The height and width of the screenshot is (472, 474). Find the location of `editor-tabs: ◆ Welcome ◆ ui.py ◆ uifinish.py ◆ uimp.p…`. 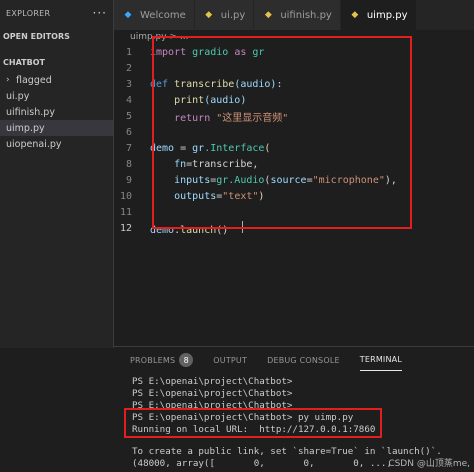

editor-tabs: ◆ Welcome ◆ ui.py ◆ uifinish.py ◆ uimp.p… is located at coordinates (294, 15).